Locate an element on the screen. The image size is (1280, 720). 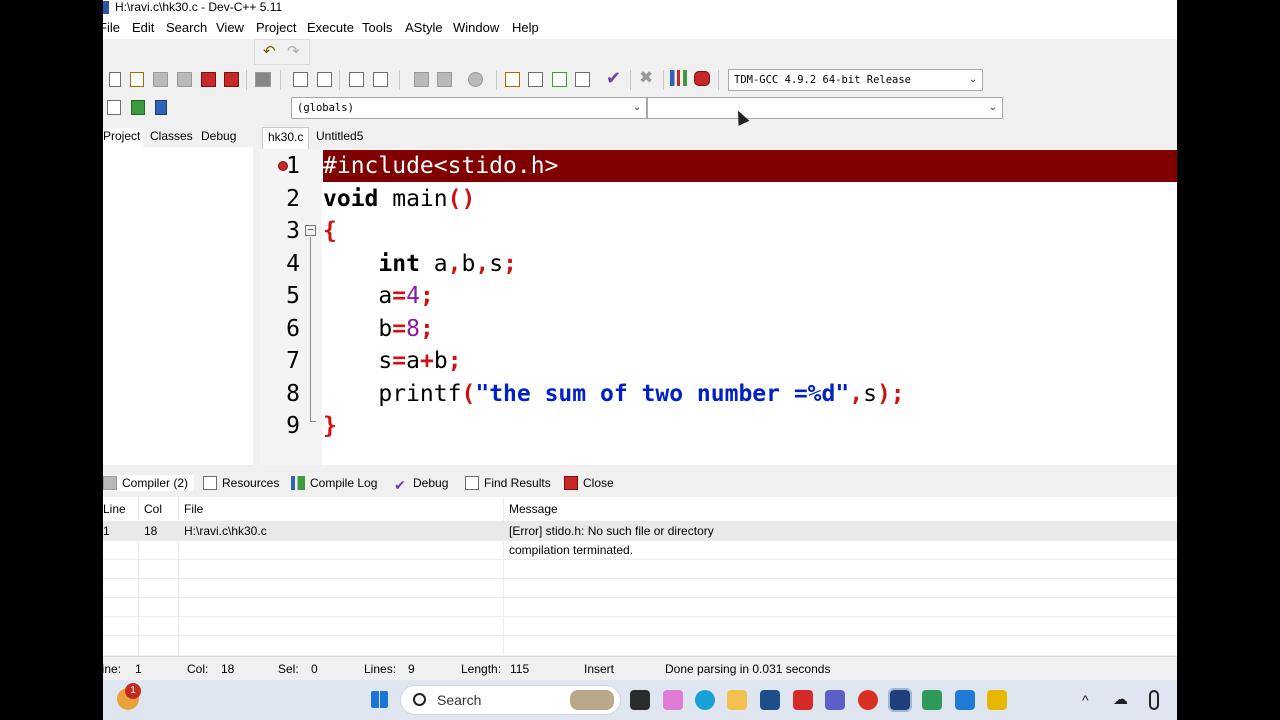
code-line-error: #include<stido.h> is located at coordinates (750, 166).